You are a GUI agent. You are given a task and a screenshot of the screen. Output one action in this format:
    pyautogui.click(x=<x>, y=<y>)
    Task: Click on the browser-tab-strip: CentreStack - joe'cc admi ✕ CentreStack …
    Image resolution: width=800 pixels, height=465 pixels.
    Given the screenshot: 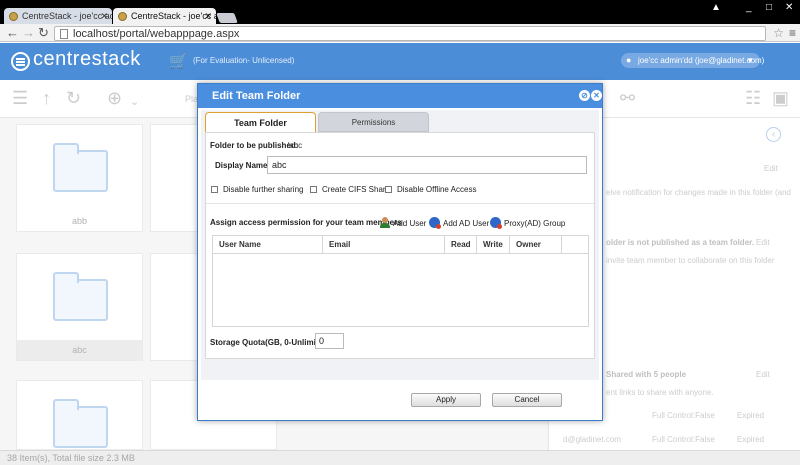 What is the action you would take?
    pyautogui.click(x=400, y=12)
    